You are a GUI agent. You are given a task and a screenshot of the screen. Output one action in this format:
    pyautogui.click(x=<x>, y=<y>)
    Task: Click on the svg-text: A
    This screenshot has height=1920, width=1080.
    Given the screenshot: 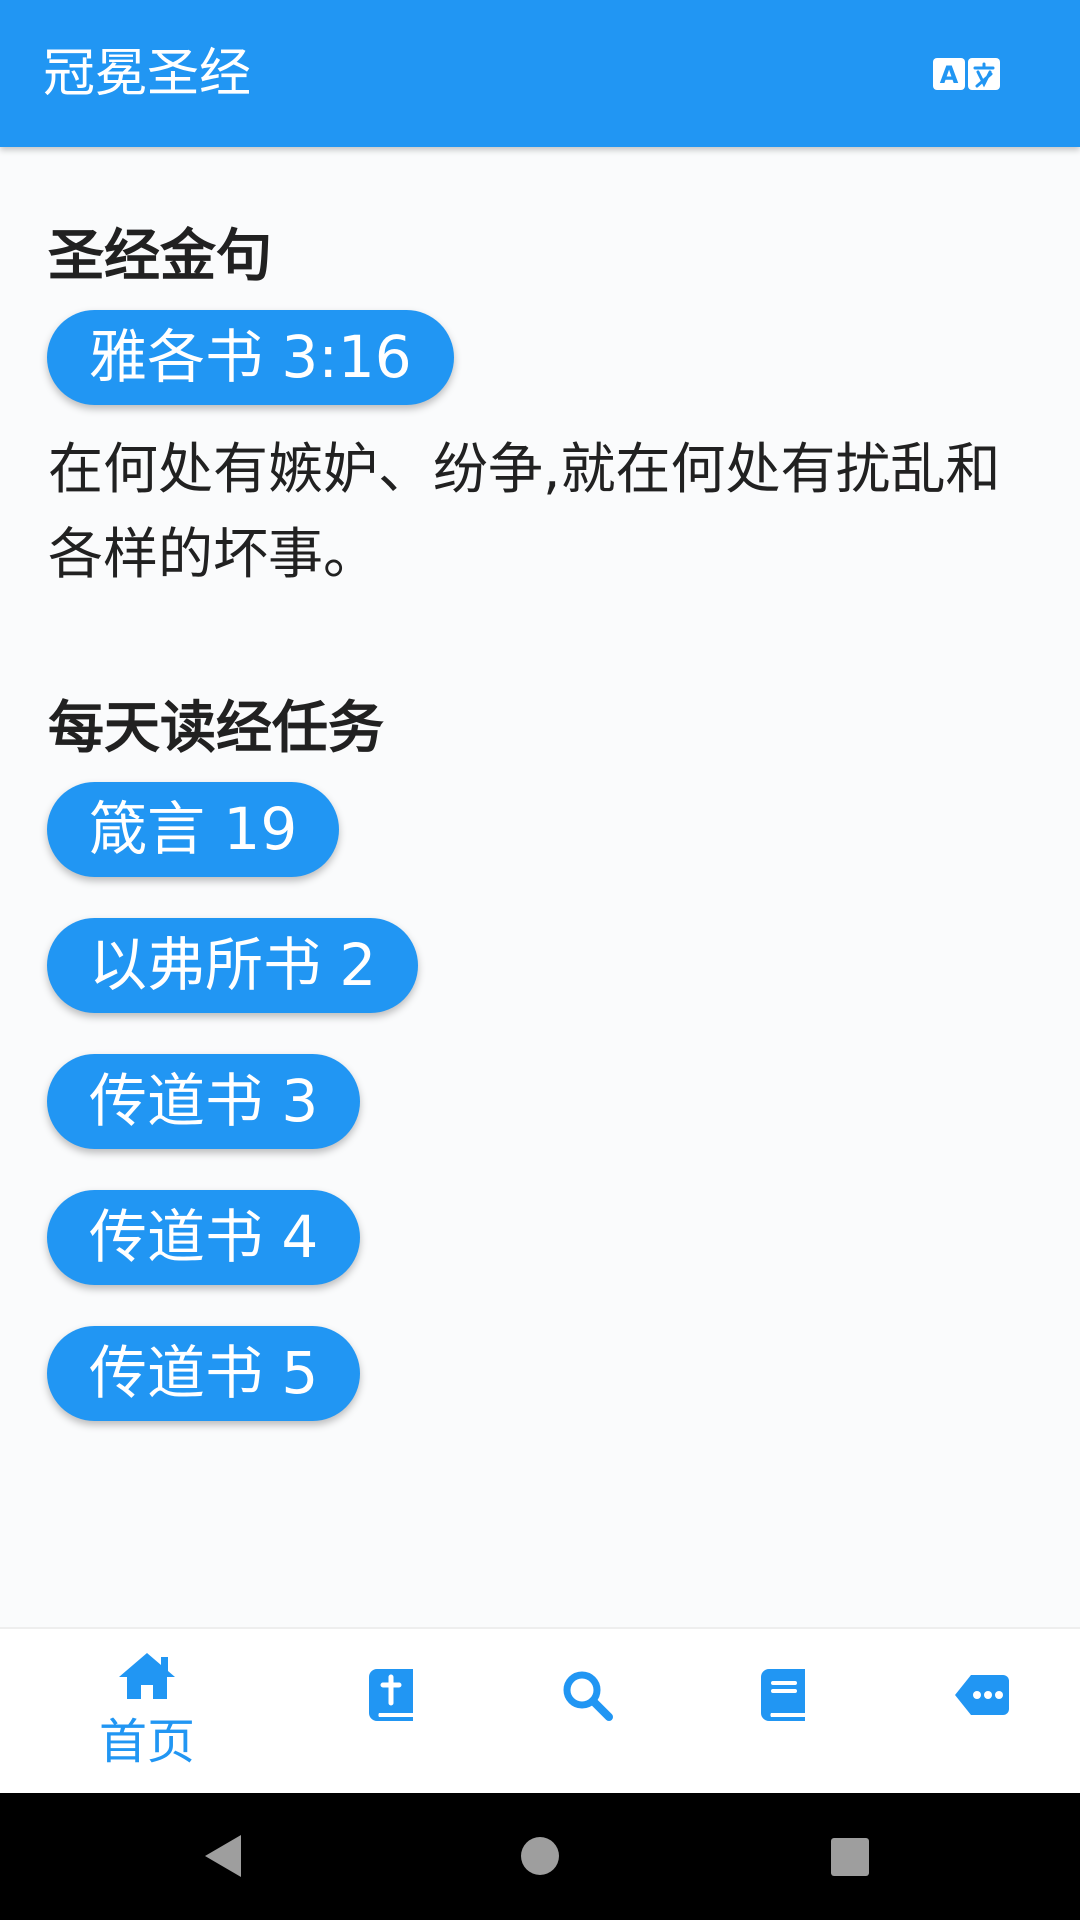 What is the action you would take?
    pyautogui.click(x=949, y=75)
    